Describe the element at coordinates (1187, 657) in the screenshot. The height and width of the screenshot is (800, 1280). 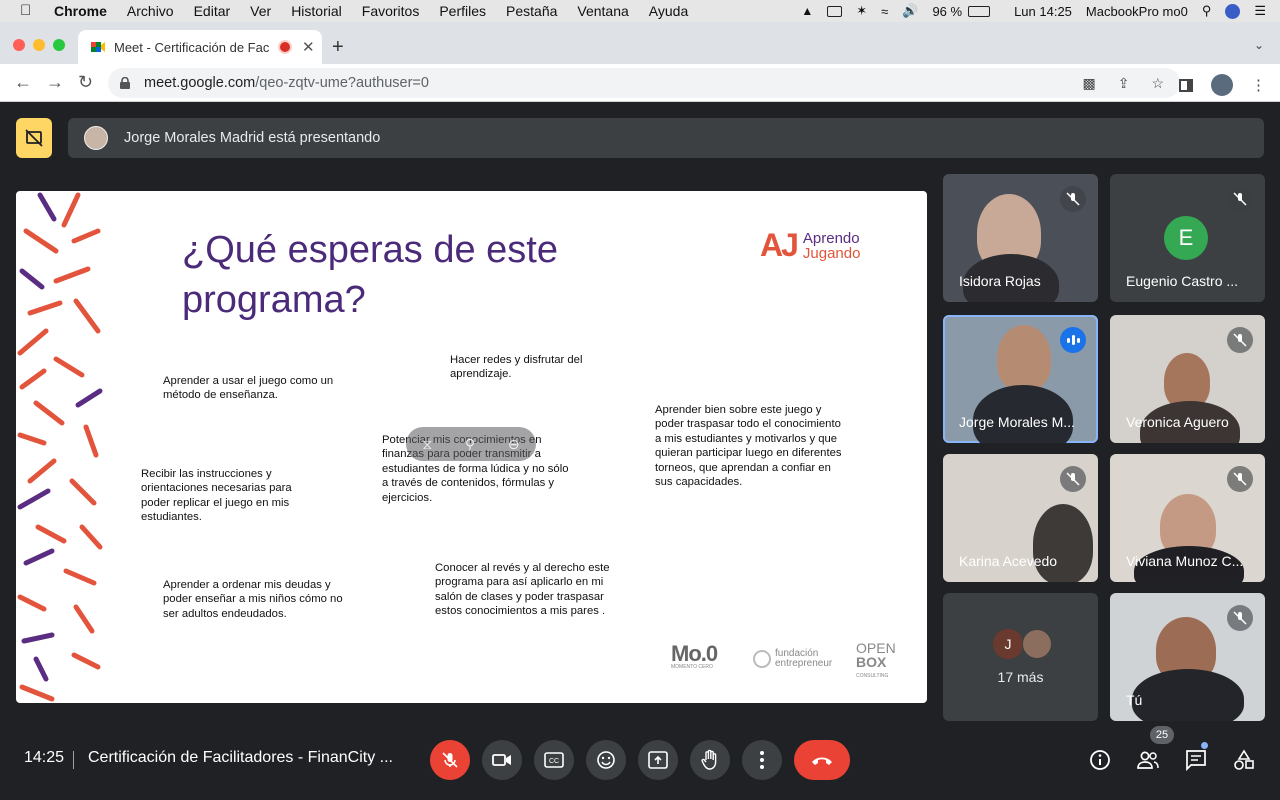
I see `self-view-tile: Tú` at that location.